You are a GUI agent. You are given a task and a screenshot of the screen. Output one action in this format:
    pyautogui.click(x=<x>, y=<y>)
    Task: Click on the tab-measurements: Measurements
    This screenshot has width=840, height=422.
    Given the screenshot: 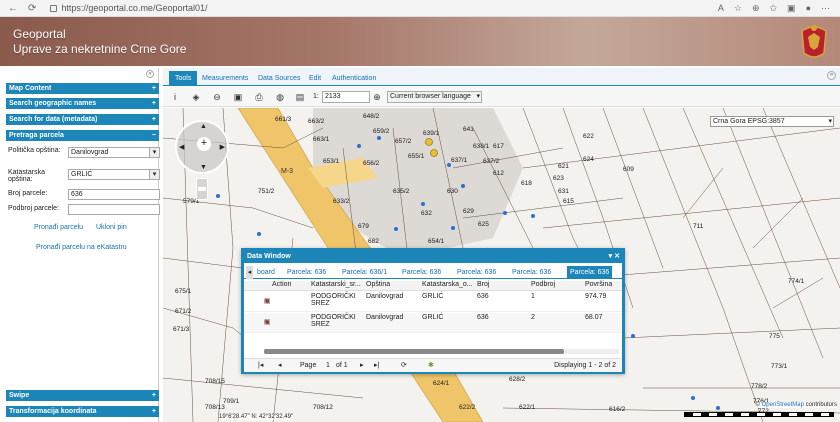 What is the action you would take?
    pyautogui.click(x=225, y=78)
    